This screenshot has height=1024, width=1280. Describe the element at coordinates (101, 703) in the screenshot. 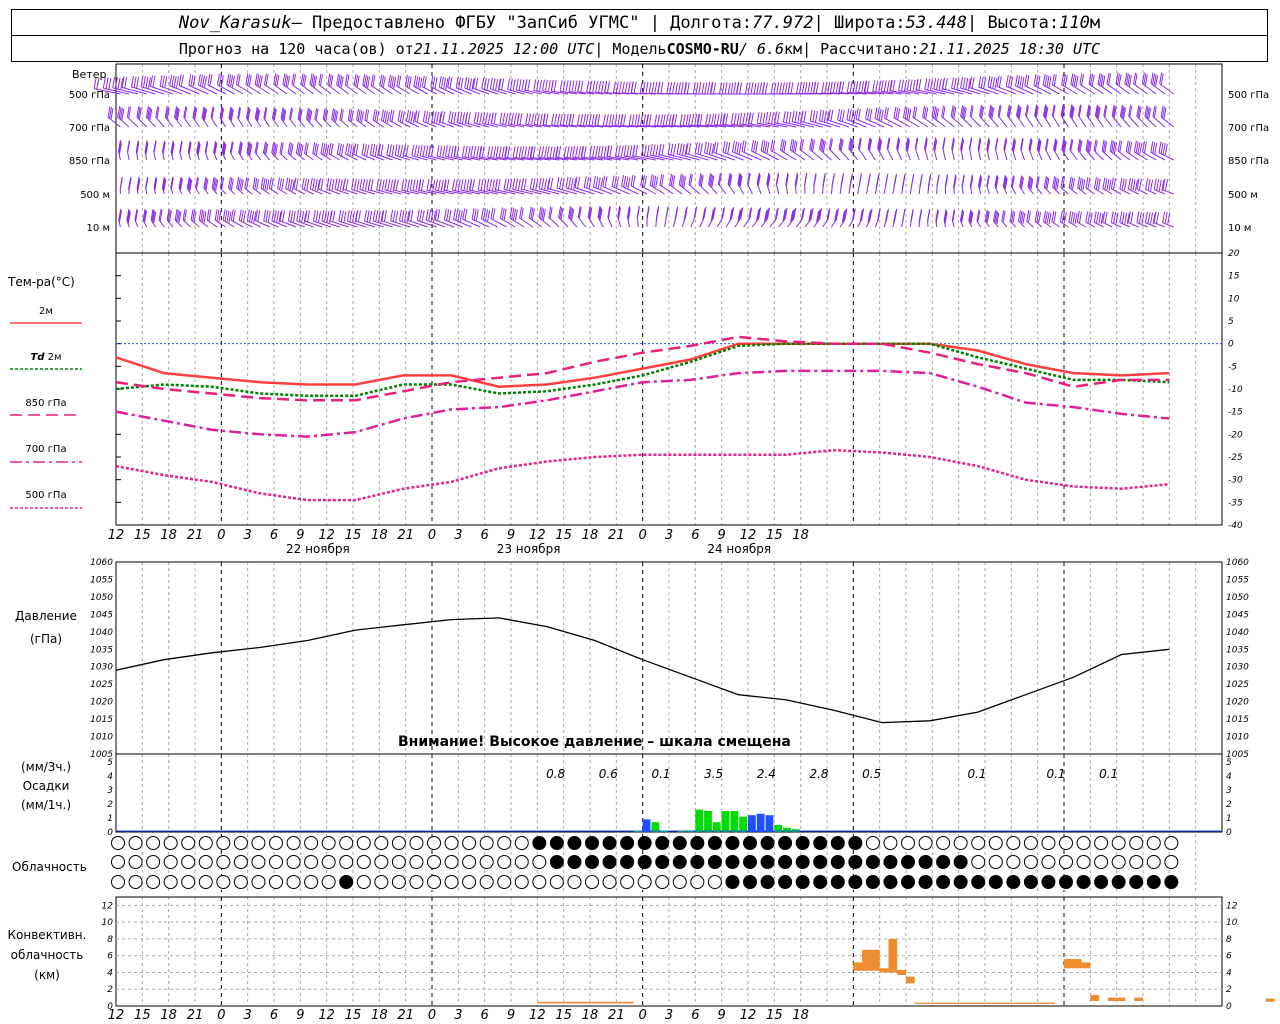

I see `pressure-tick-left: 1020` at that location.